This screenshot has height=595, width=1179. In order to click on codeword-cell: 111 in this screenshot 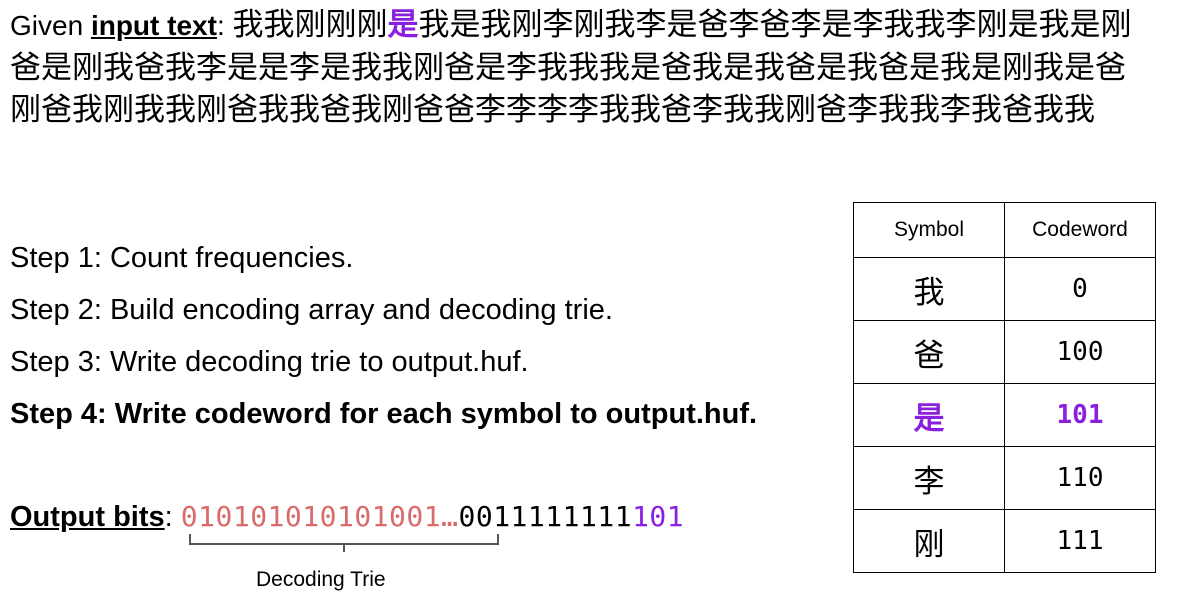, I will do `click(1080, 541)`.